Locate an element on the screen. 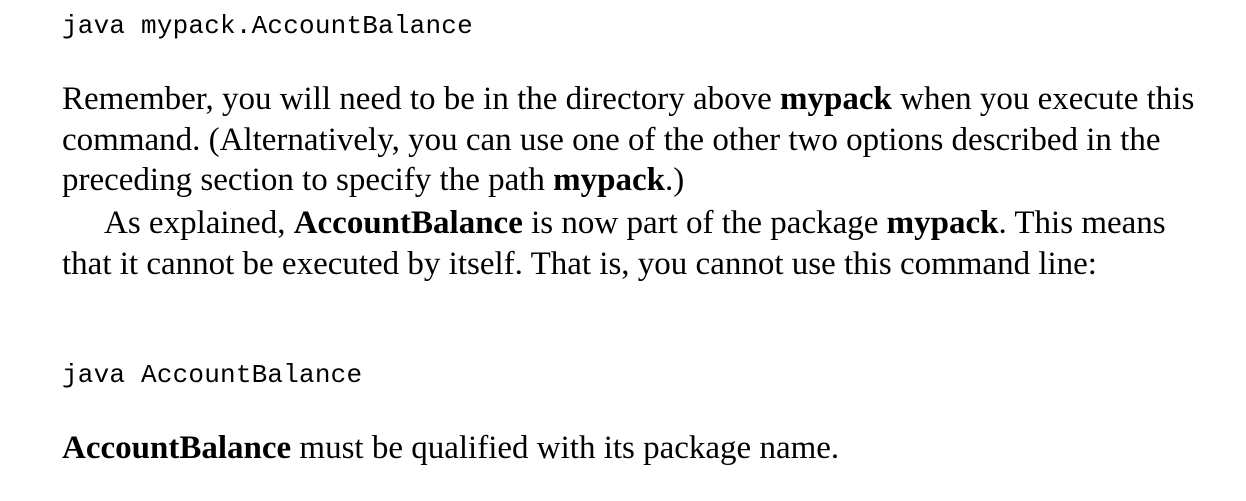  text-run: is now part of the package is located at coordinates (704, 223).